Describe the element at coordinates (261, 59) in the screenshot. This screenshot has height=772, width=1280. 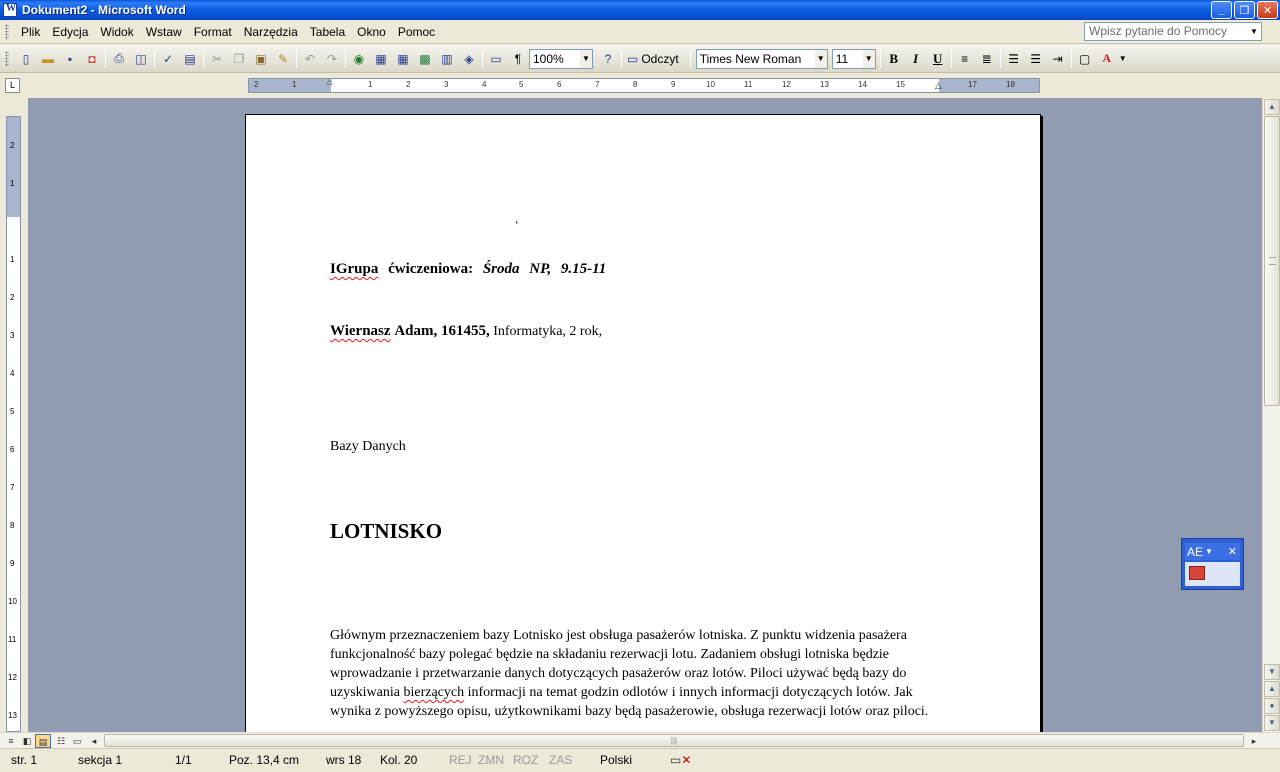
I see `paste-icon: ▣` at that location.